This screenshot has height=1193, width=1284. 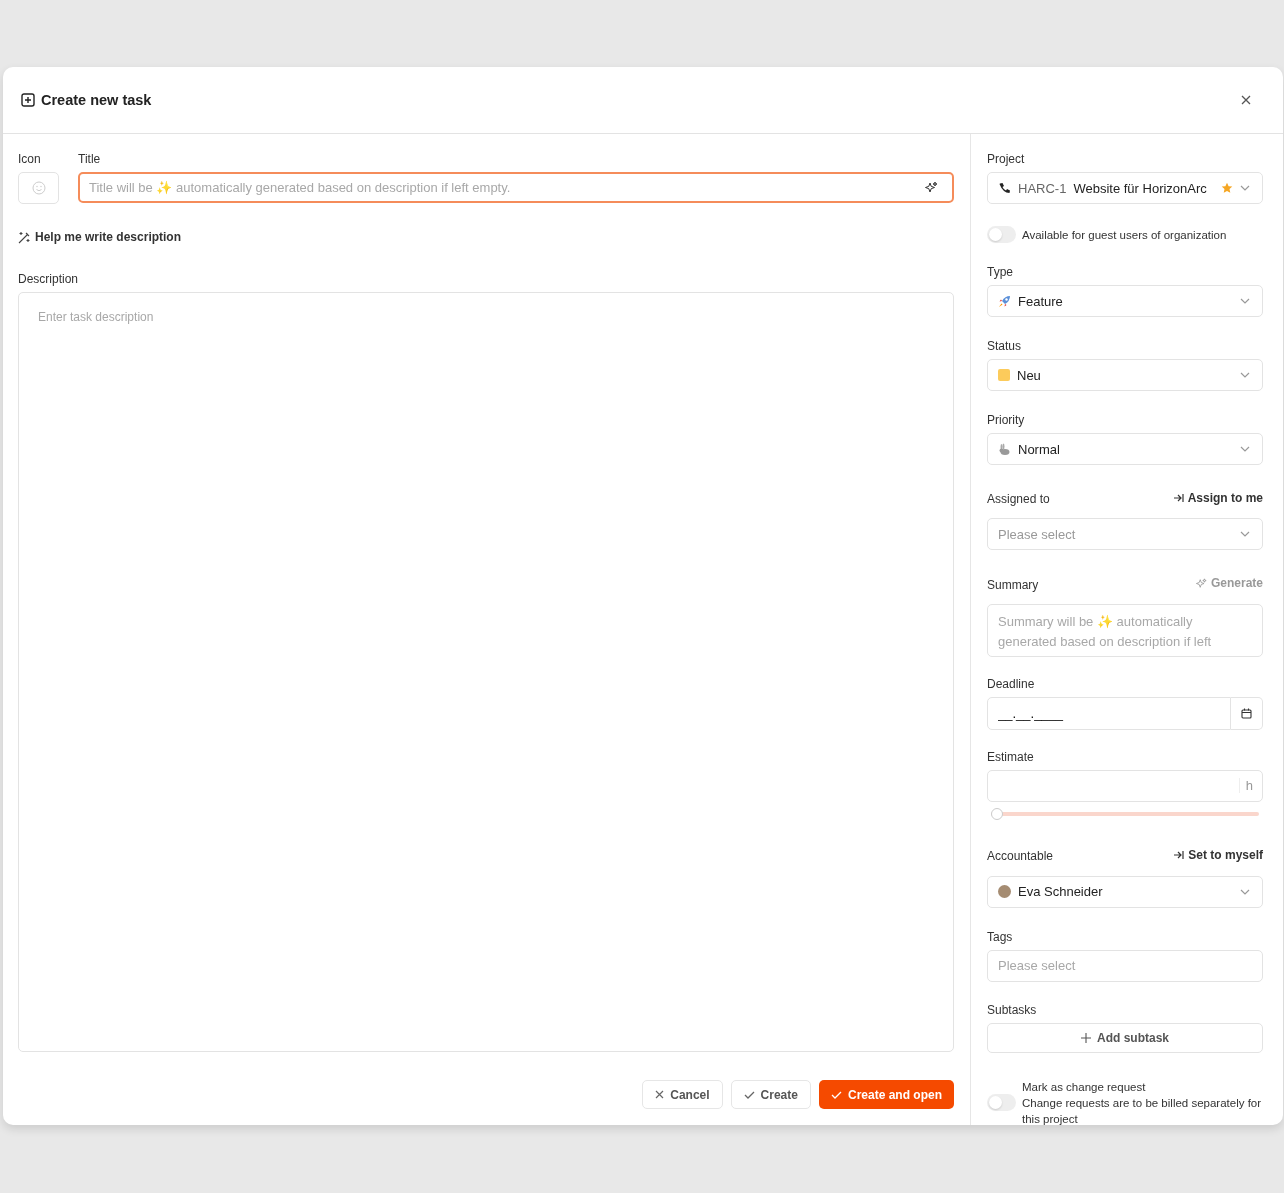 I want to click on summary-field: Summary will be ✨ automatically generated based on description if left, so click(x=1125, y=630).